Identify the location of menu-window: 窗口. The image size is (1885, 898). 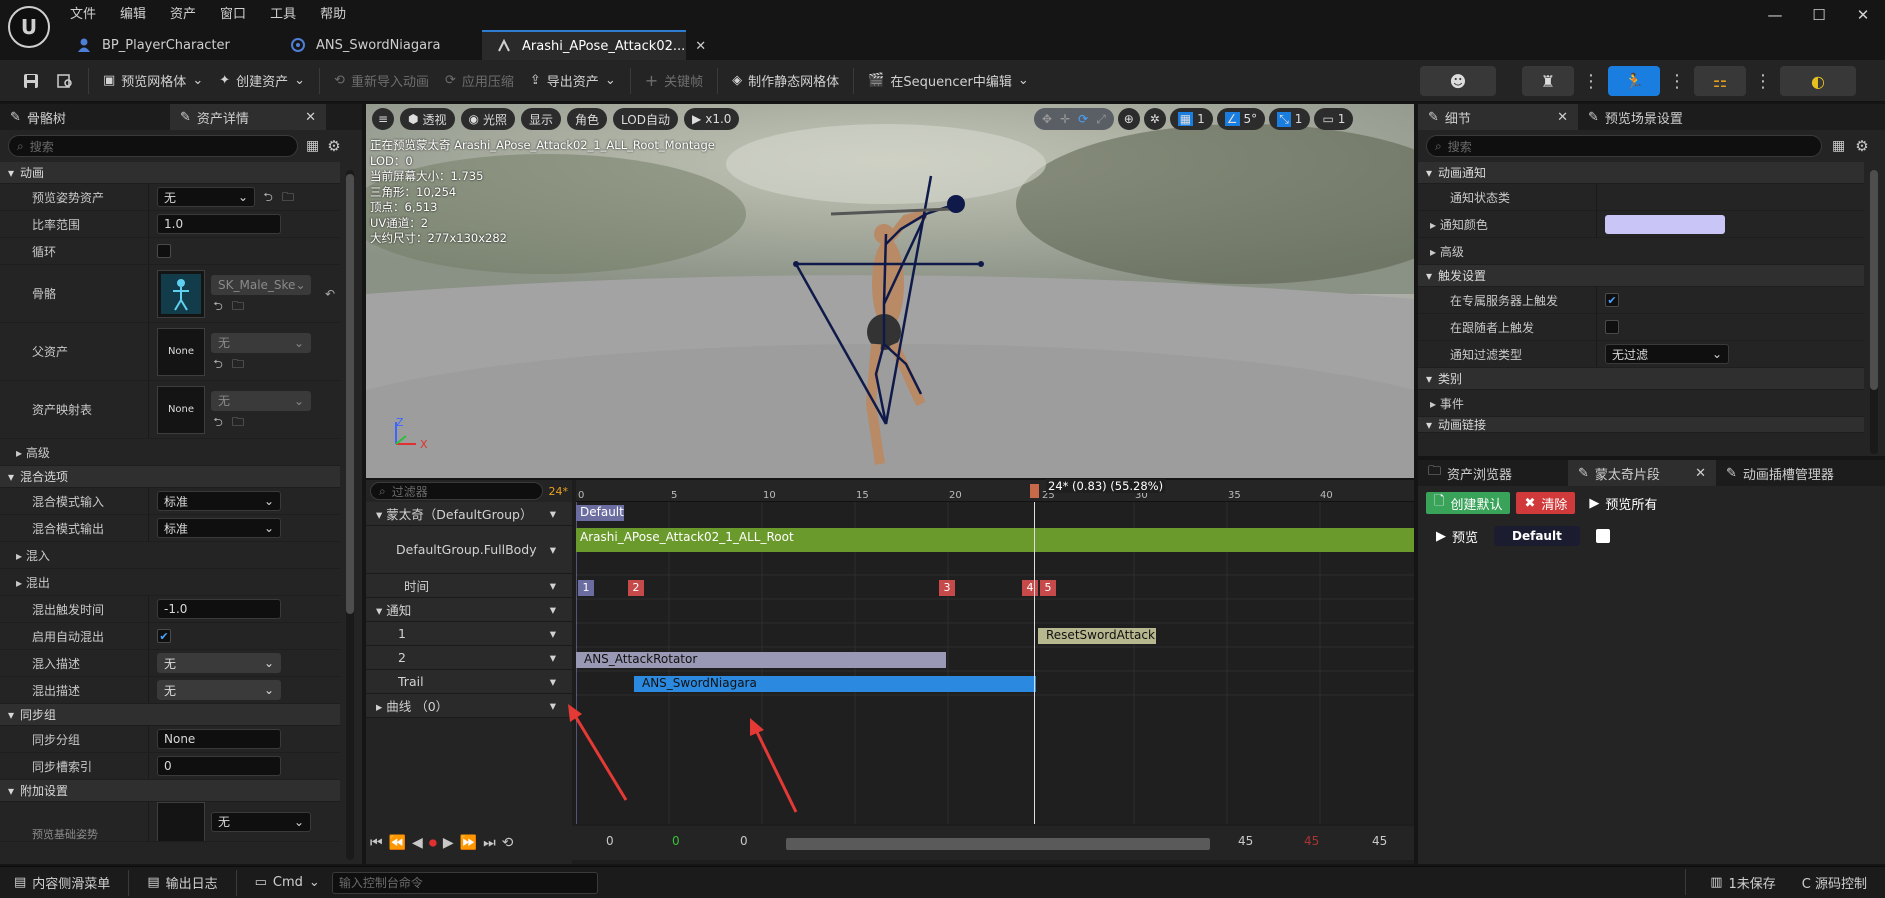
(233, 15).